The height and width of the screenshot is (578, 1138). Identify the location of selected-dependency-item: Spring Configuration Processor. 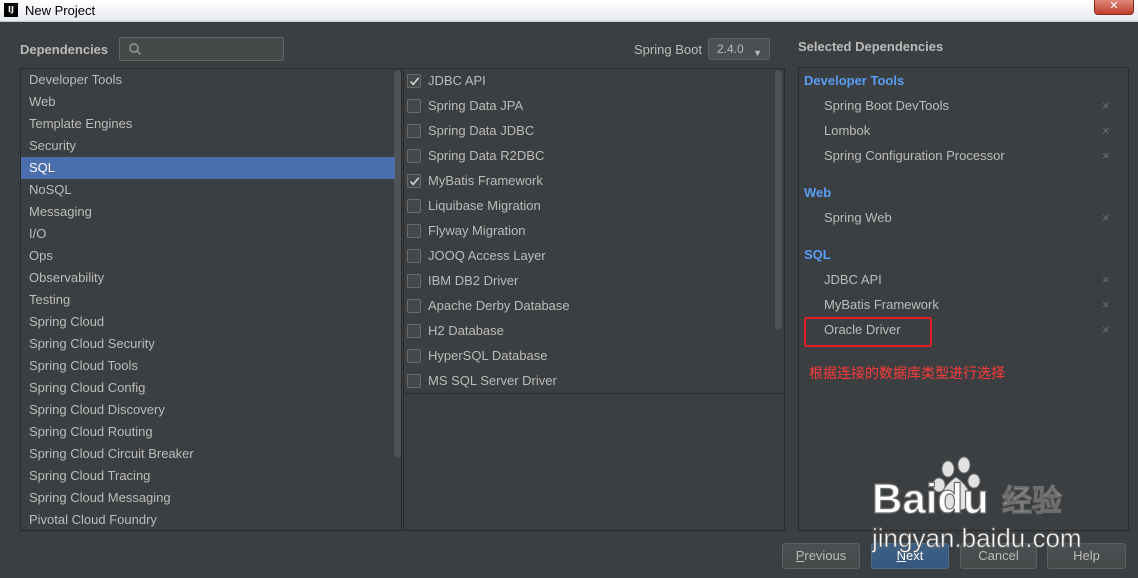
(914, 155).